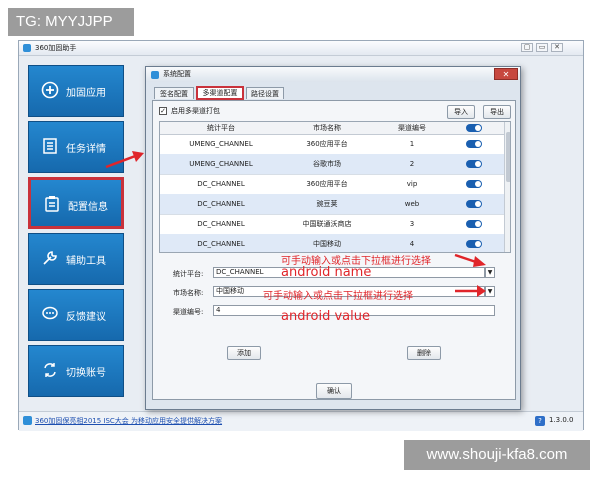 The image size is (600, 480). I want to click on sidebar-item-feedback: 反馈建议, so click(76, 315).